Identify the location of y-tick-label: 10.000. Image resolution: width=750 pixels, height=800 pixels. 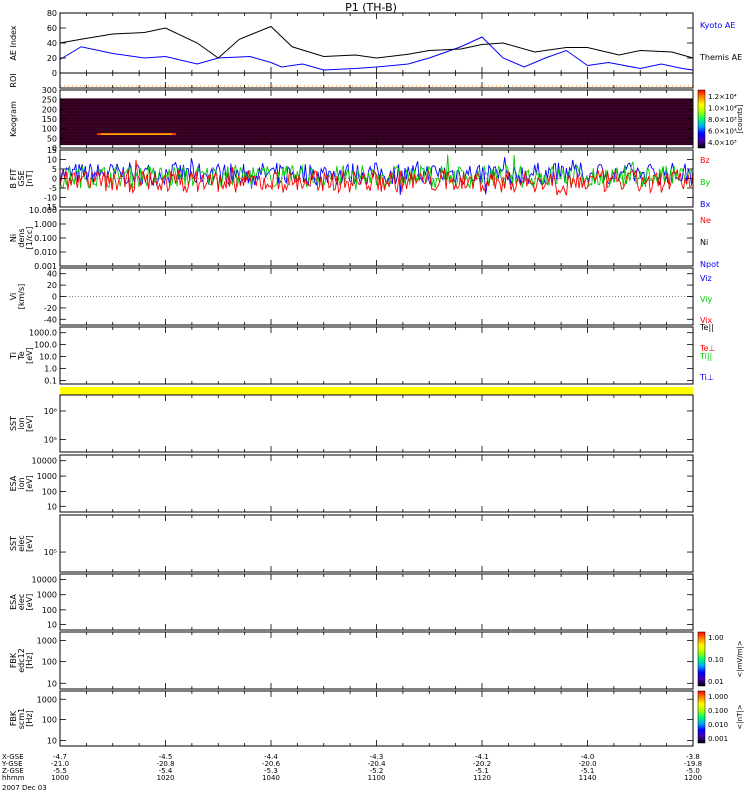
(43, 210).